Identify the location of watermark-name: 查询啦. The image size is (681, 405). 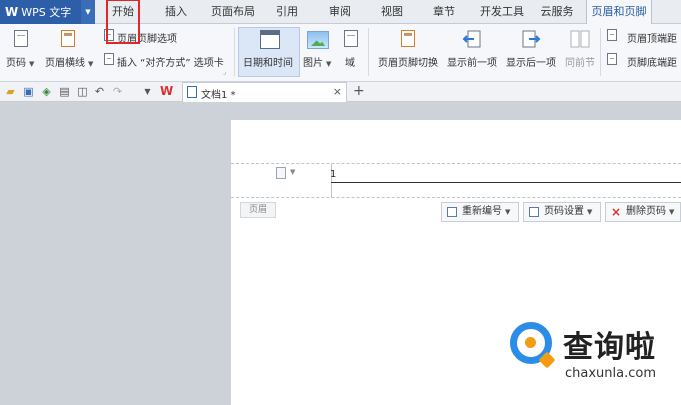
(609, 347).